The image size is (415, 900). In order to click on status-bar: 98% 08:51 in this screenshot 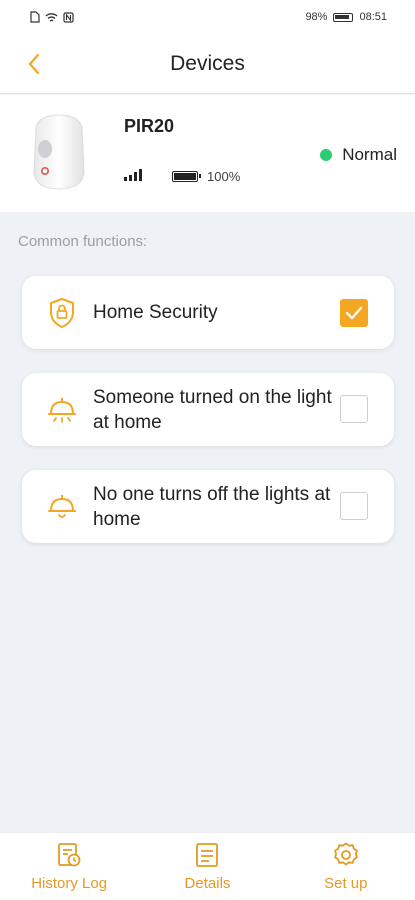, I will do `click(207, 17)`.